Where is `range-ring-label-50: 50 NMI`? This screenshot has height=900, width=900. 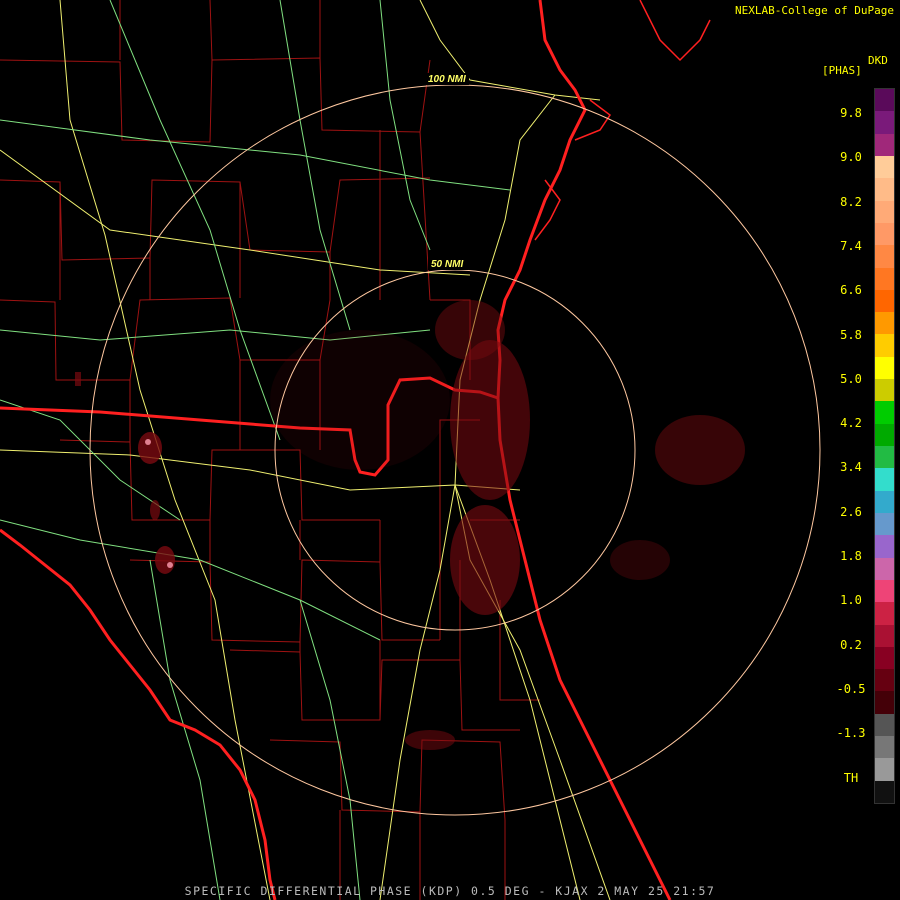 range-ring-label-50: 50 NMI is located at coordinates (447, 264).